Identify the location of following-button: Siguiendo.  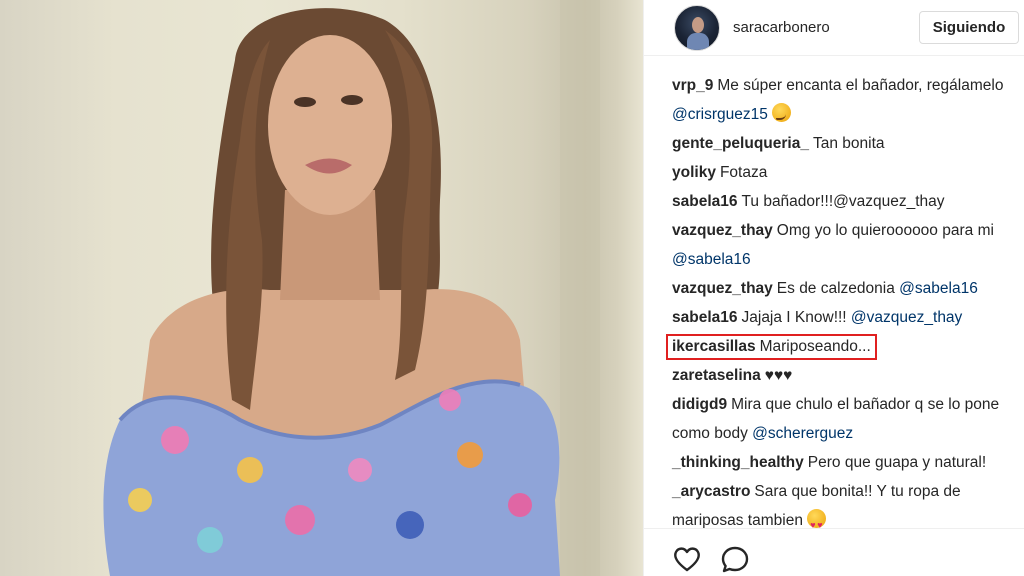
(969, 27).